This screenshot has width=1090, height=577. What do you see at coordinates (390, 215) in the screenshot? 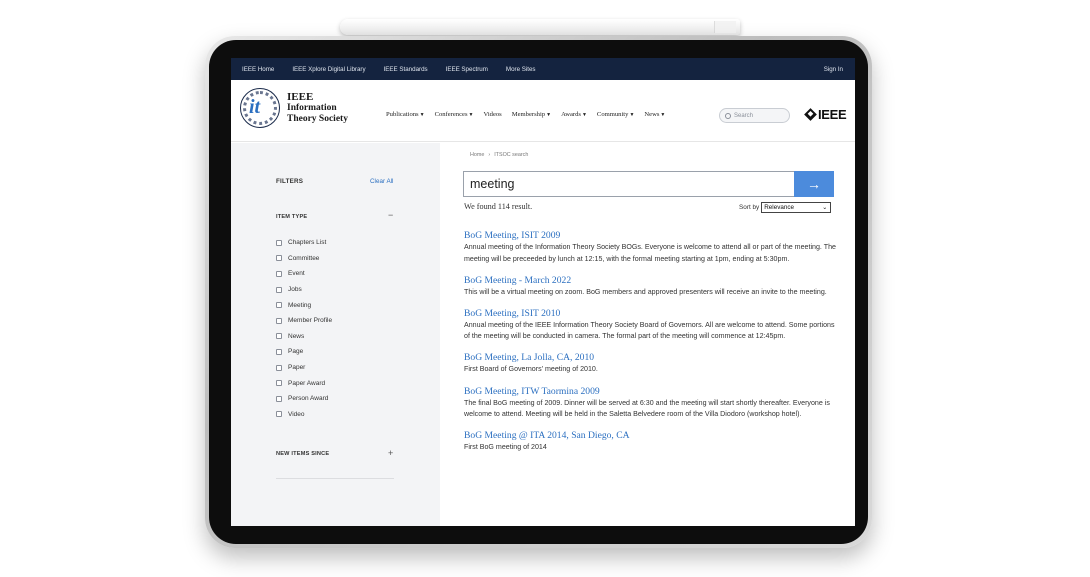
I see `collapse-item-type-icon: −` at bounding box center [390, 215].